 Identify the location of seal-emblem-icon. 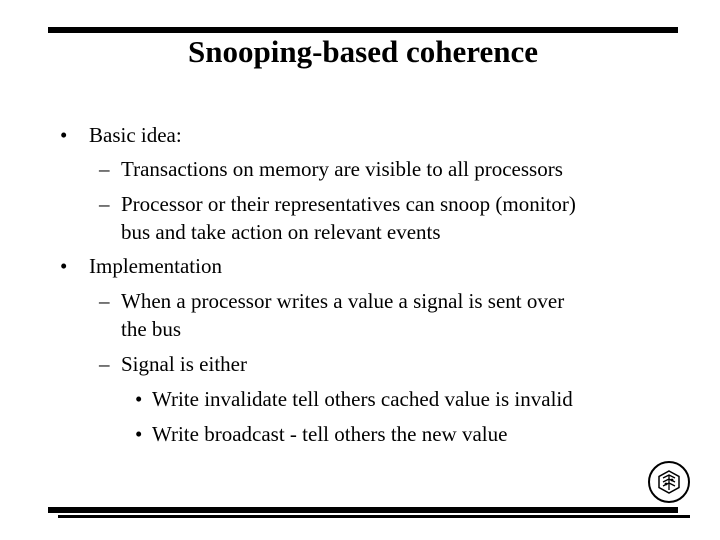
(669, 482).